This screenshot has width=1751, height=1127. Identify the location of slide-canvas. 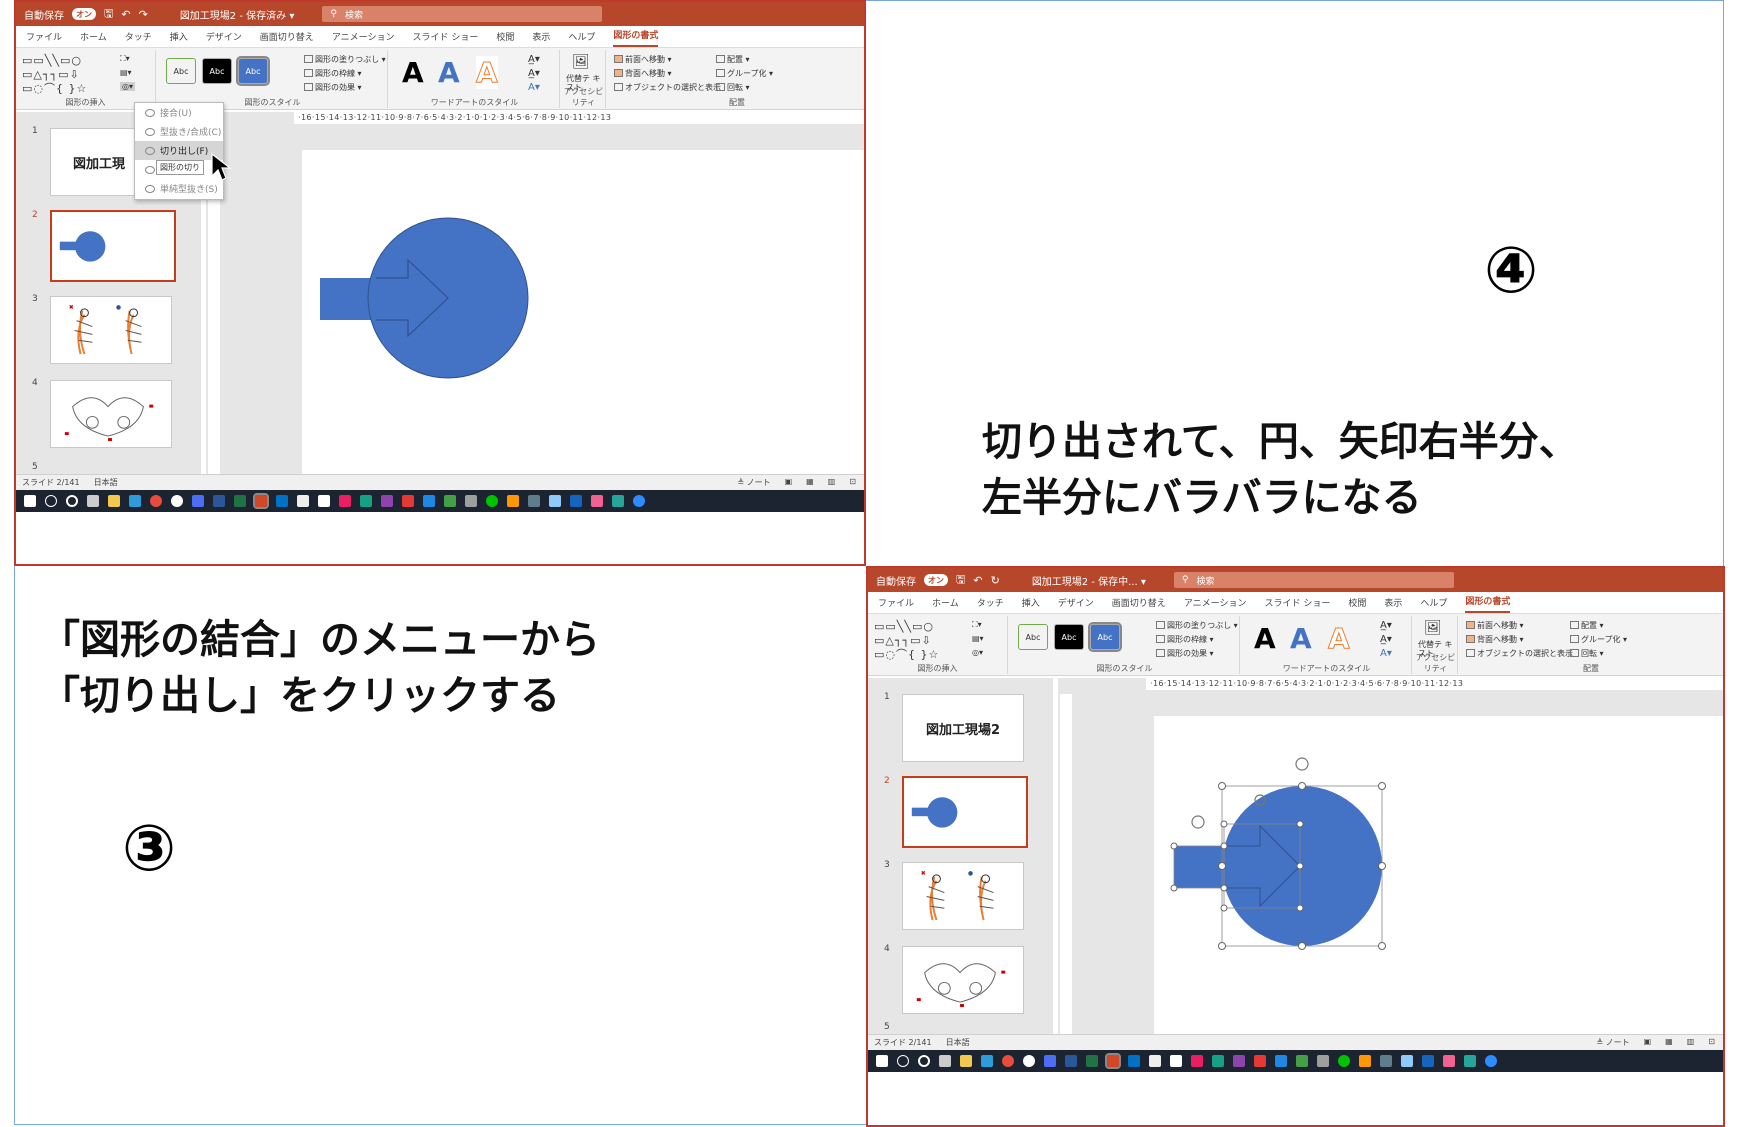
(1439, 875).